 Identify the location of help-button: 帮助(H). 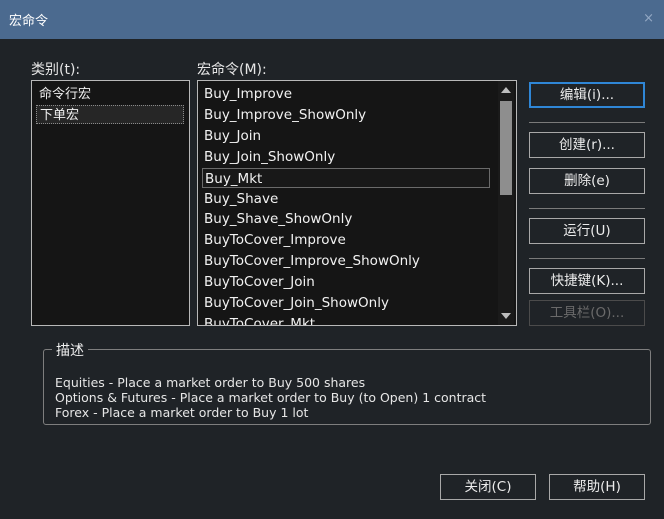
(597, 487).